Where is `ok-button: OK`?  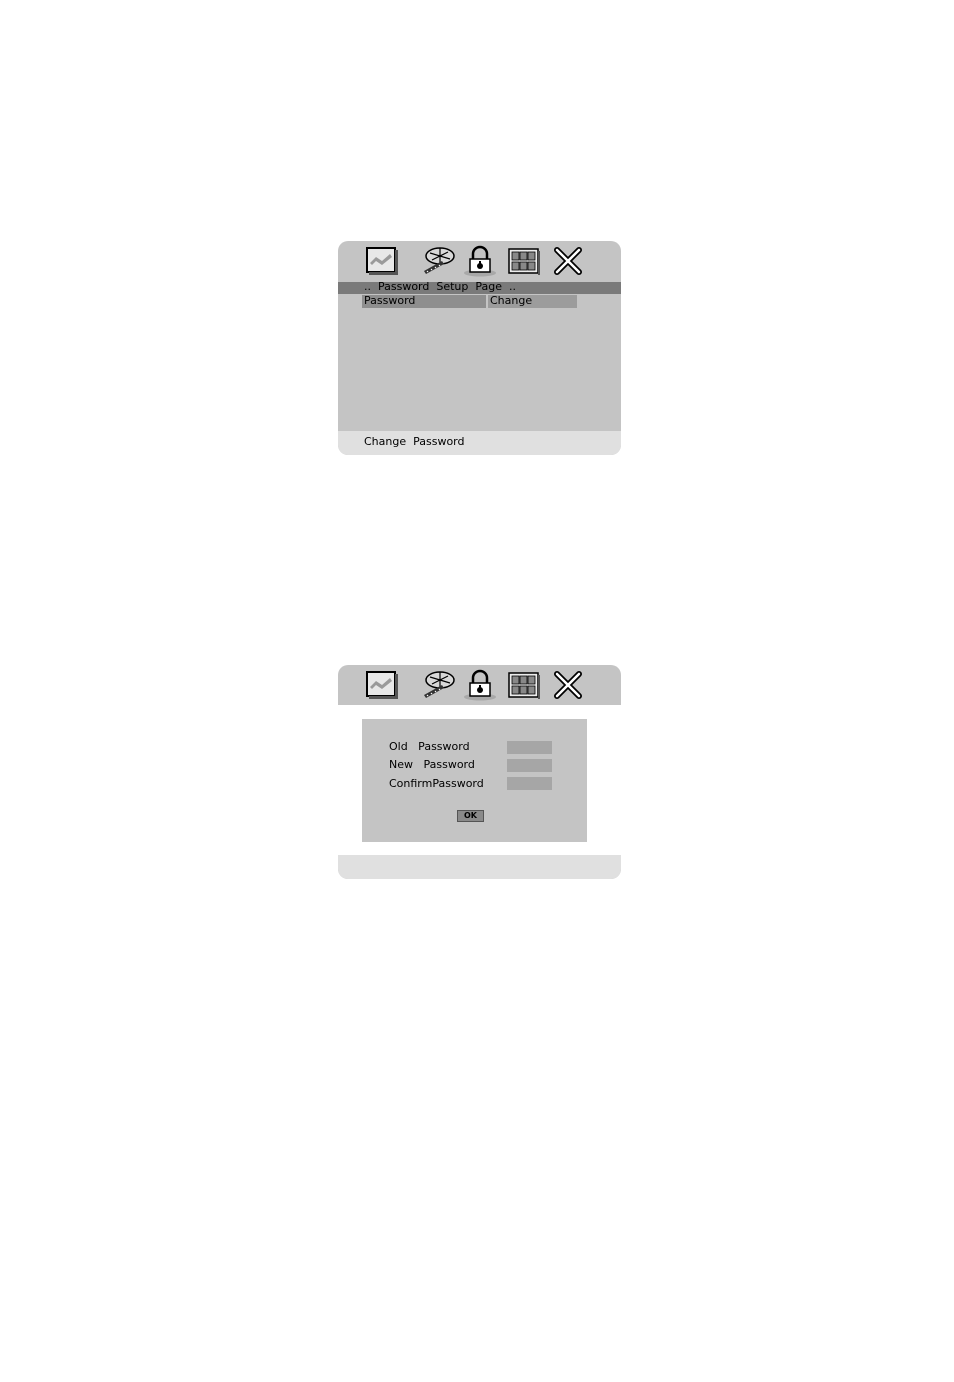 ok-button: OK is located at coordinates (470, 816).